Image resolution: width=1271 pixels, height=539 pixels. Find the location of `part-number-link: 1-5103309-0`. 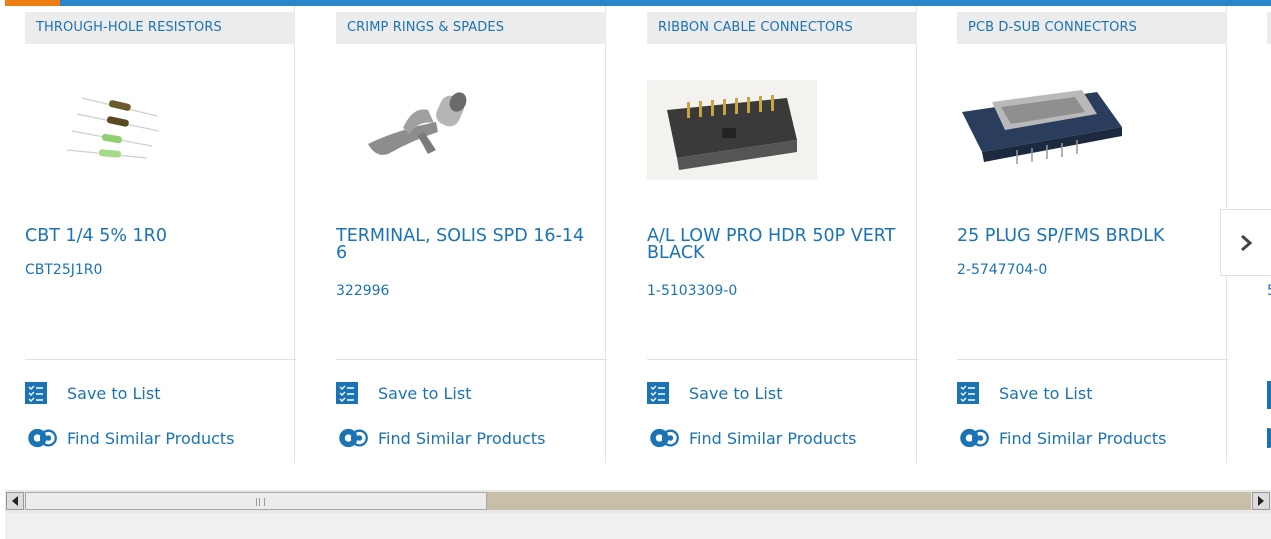

part-number-link: 1-5103309-0 is located at coordinates (692, 291).